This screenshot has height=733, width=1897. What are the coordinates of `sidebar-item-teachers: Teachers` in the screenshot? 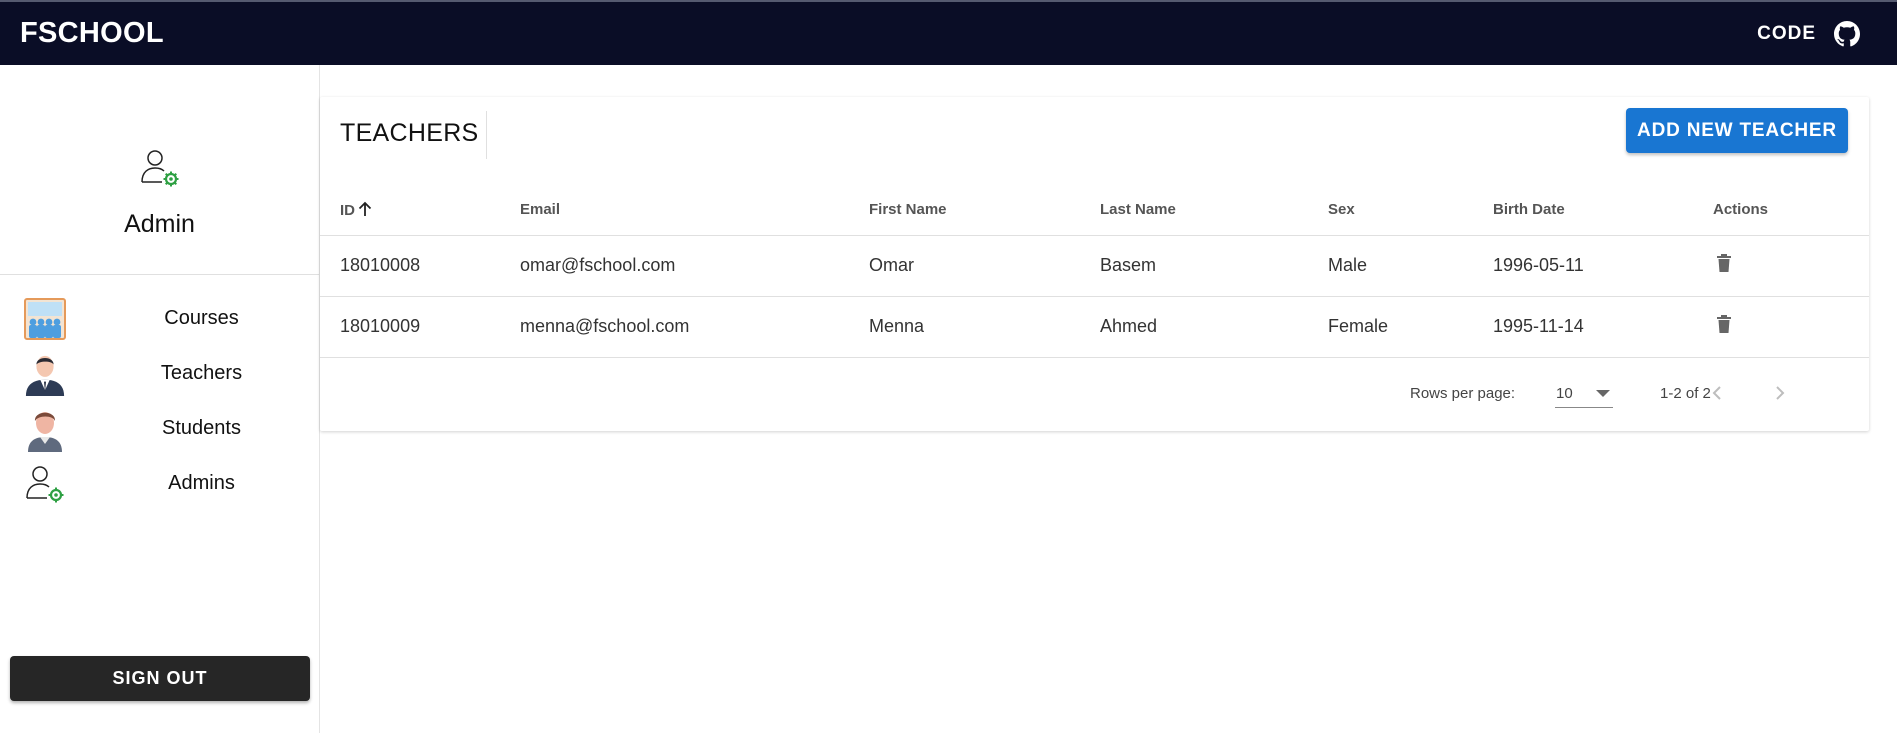 It's located at (159, 373).